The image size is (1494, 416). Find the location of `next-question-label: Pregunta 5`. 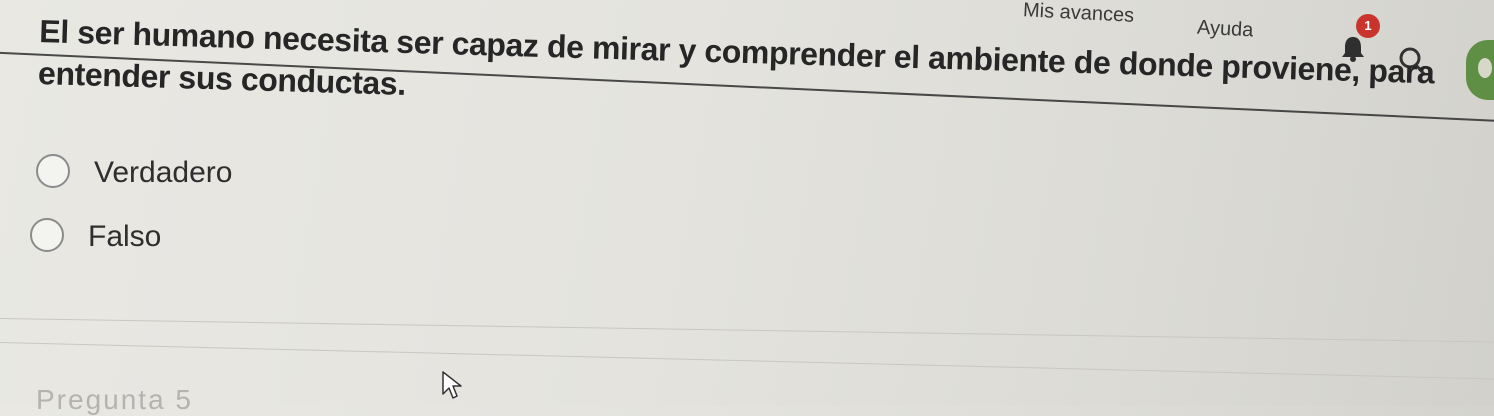

next-question-label: Pregunta 5 is located at coordinates (114, 399).